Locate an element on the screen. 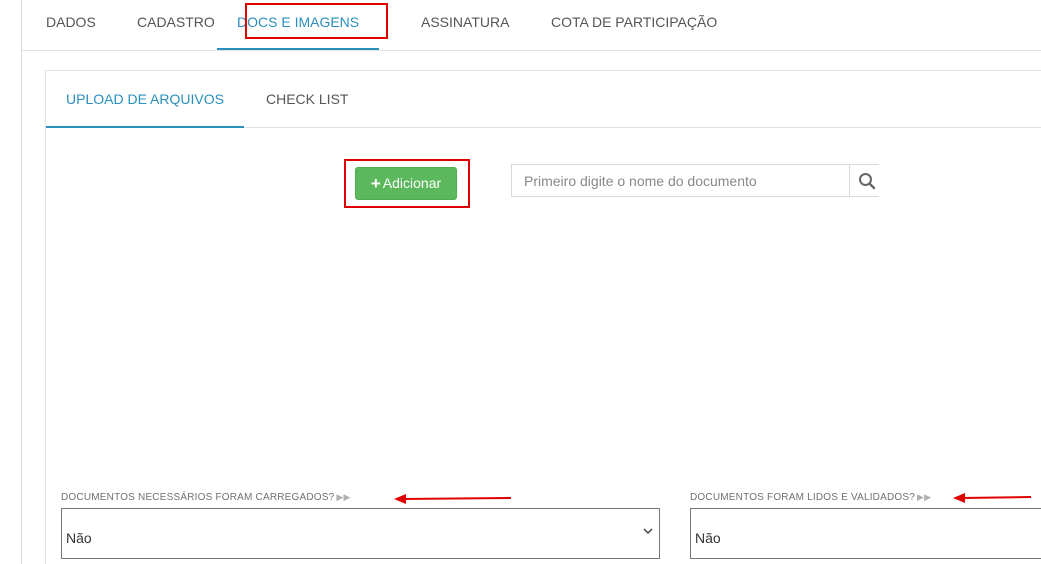  tab-label: DADOS is located at coordinates (71, 22).